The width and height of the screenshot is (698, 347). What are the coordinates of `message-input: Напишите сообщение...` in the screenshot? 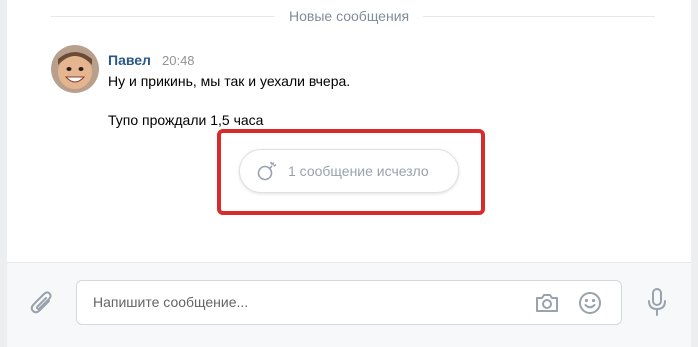 It's located at (349, 302).